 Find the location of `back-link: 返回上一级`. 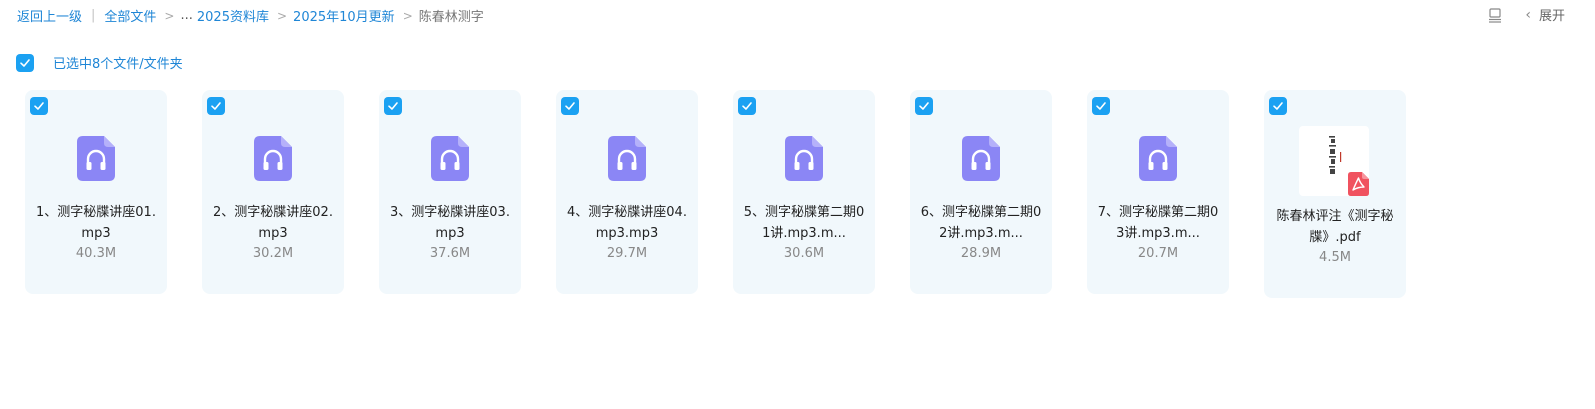

back-link: 返回上一级 is located at coordinates (49, 15).